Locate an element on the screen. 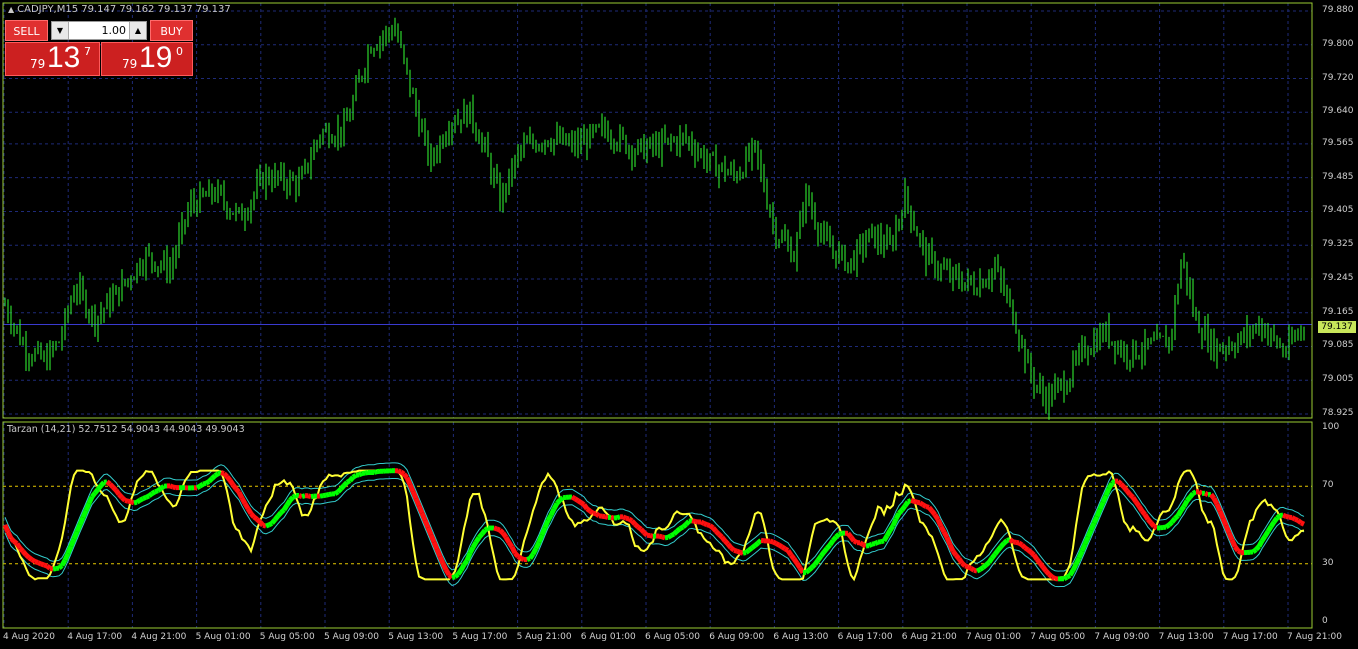 This screenshot has width=1358, height=649. bid-price-button: 79 13 7 is located at coordinates (52, 58).